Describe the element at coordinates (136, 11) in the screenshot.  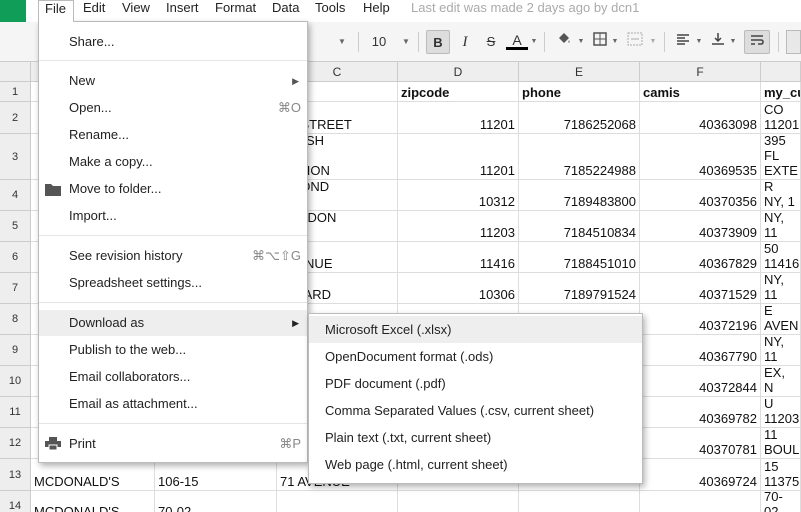
I see `menu-view: View` at that location.